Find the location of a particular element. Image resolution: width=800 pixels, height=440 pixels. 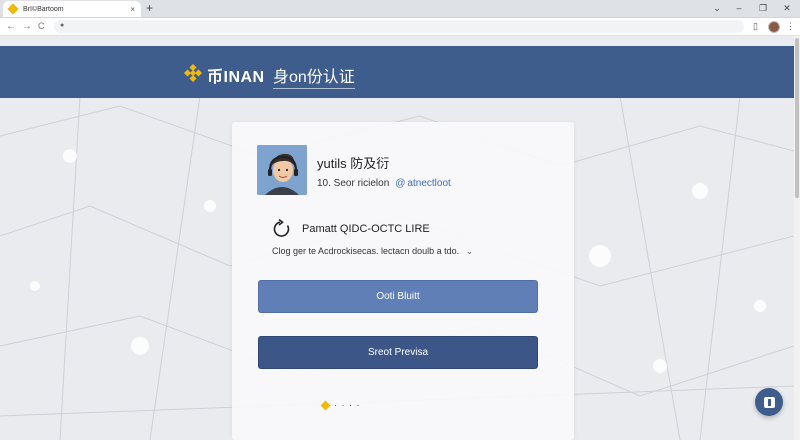

user-name: yutils 防及衍 is located at coordinates (353, 163).